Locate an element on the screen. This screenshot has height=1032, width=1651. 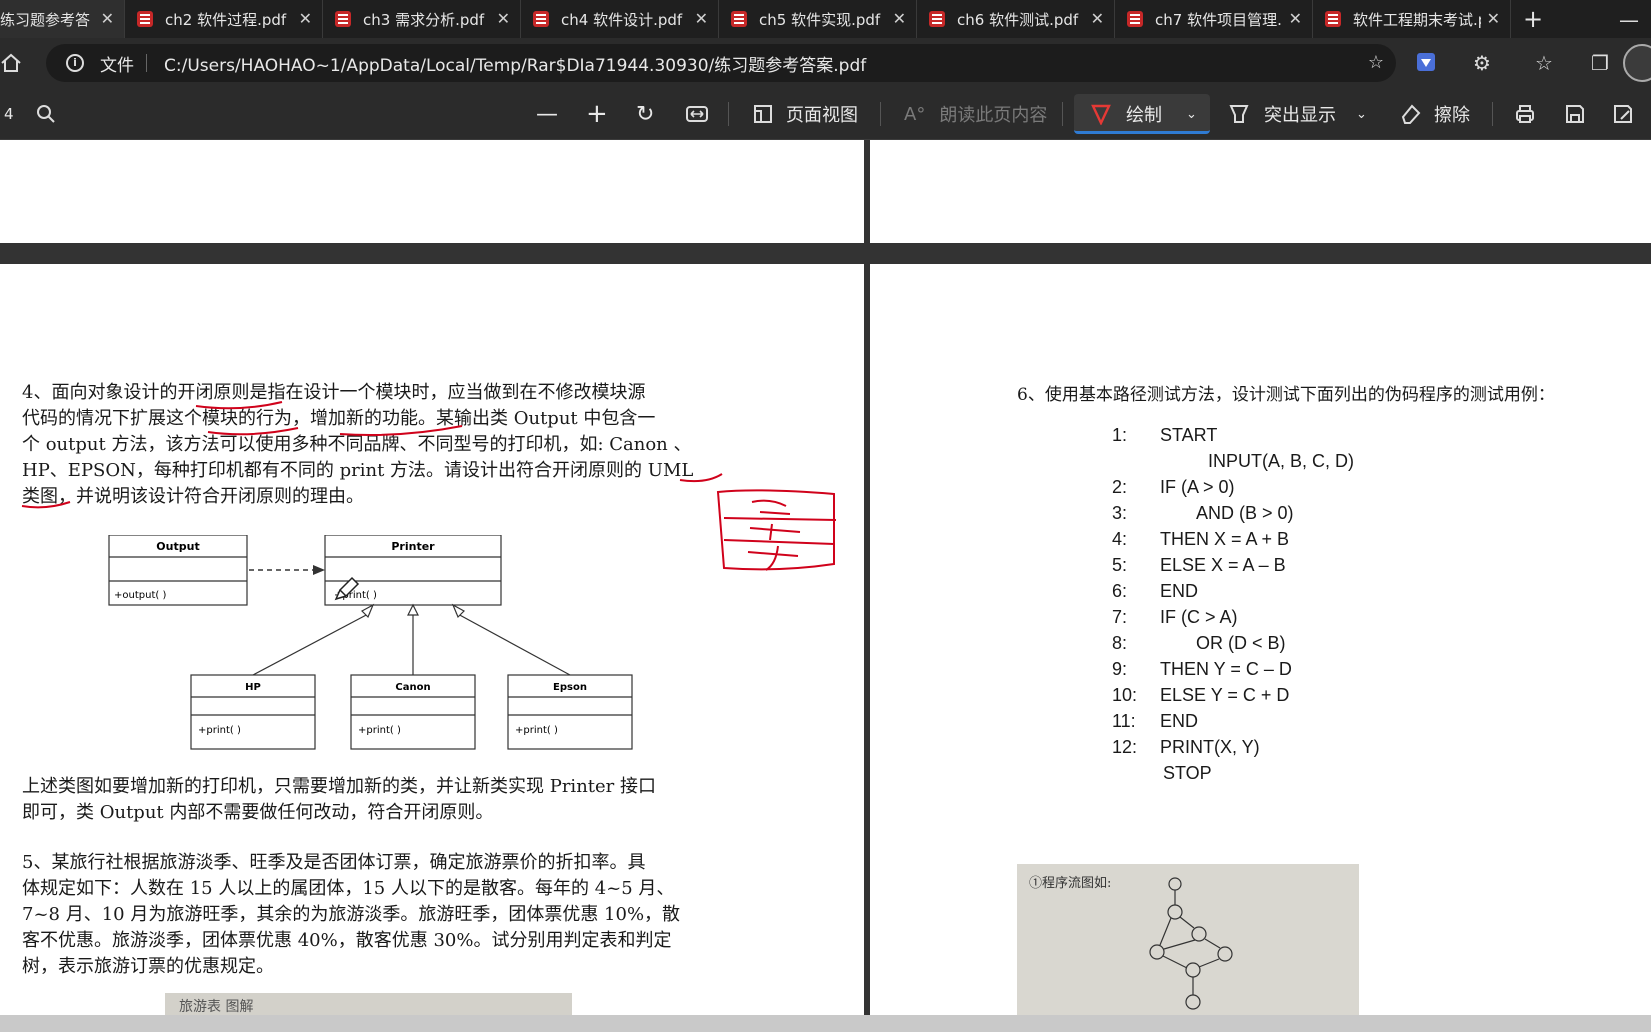
epson-class-name: Epson is located at coordinates (570, 687).